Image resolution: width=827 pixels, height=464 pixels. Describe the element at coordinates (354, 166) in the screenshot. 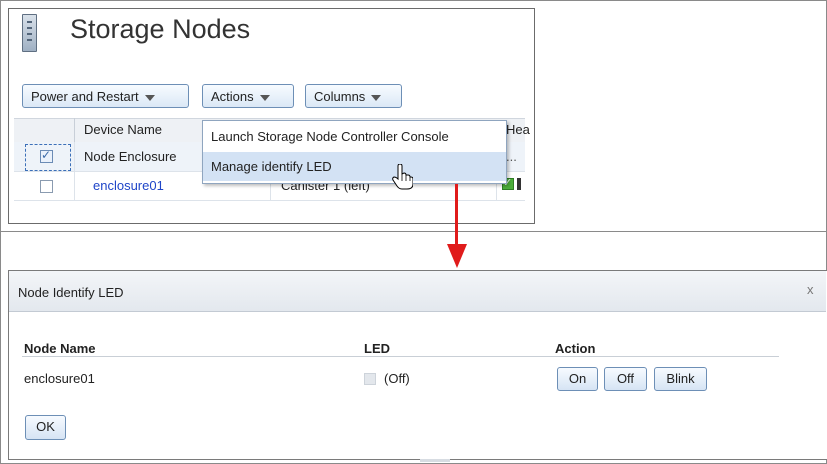

I see `menu-item-manage-identify-led: Manage identify LED` at that location.